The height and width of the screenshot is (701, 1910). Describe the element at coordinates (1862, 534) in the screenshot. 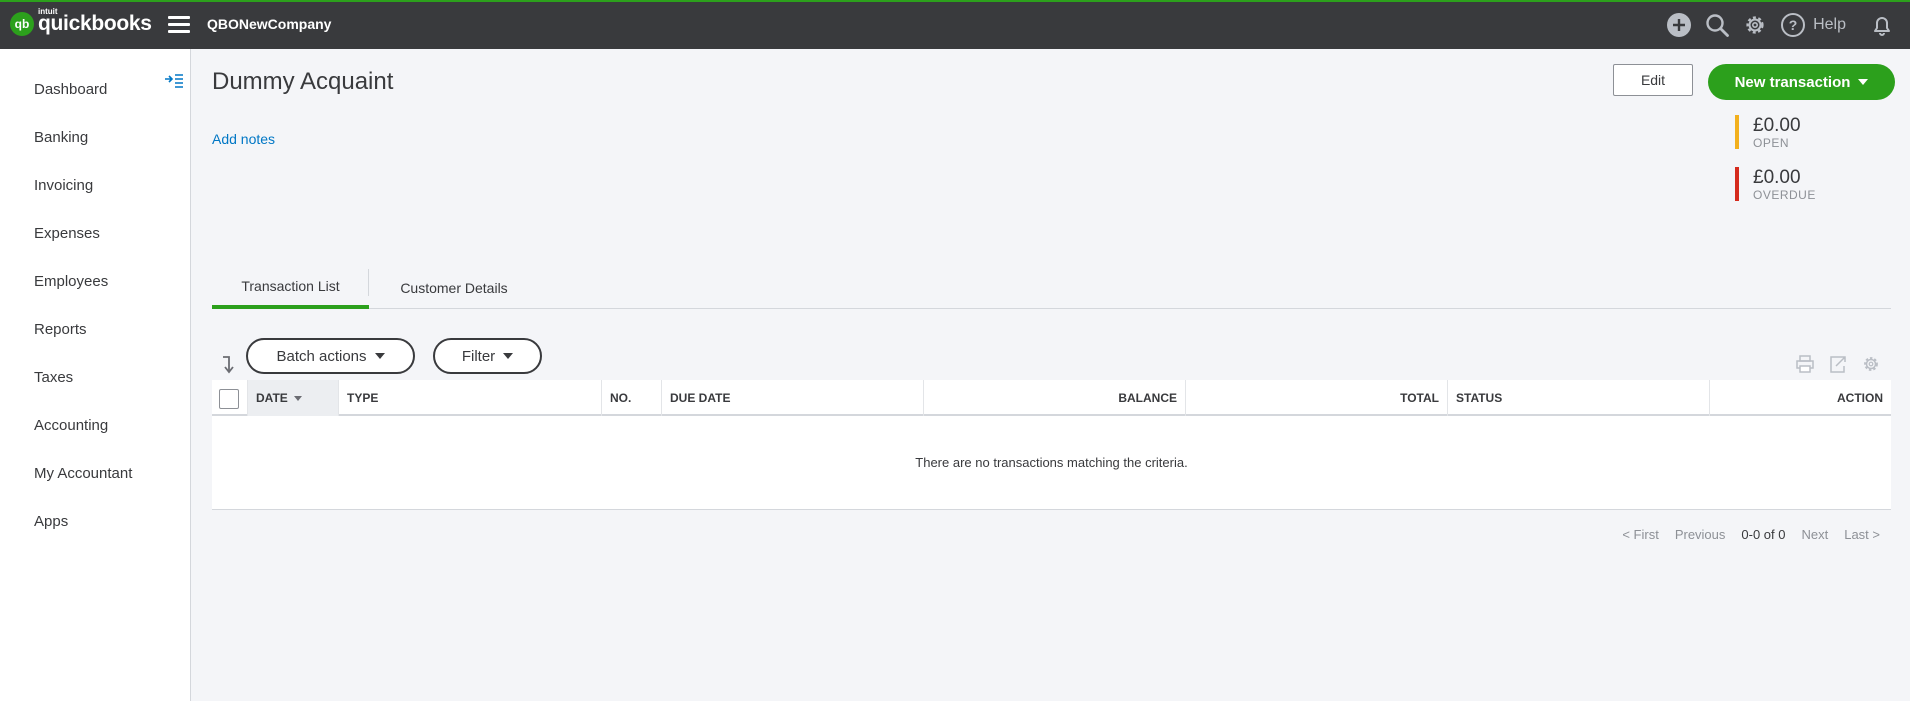

I see `pager-last: Last >` at that location.